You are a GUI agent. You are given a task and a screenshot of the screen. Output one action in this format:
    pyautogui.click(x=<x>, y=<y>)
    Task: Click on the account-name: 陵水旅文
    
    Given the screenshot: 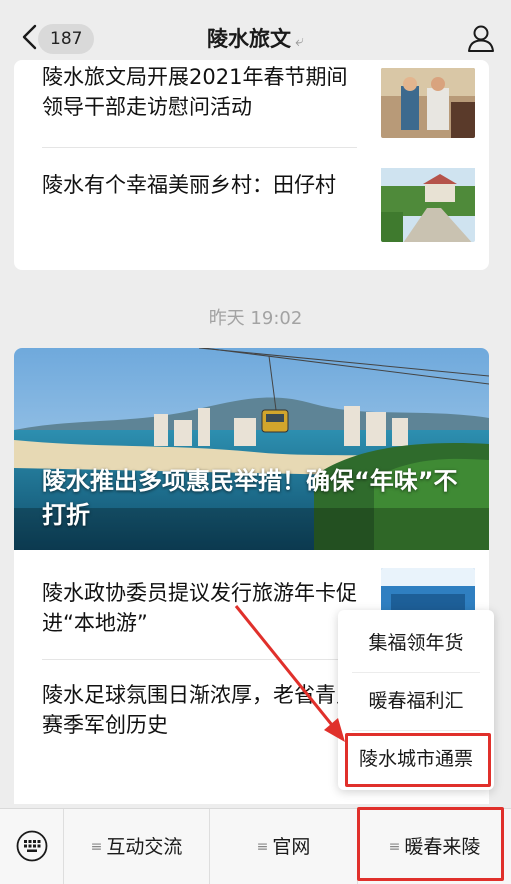 What is the action you would take?
    pyautogui.click(x=249, y=39)
    